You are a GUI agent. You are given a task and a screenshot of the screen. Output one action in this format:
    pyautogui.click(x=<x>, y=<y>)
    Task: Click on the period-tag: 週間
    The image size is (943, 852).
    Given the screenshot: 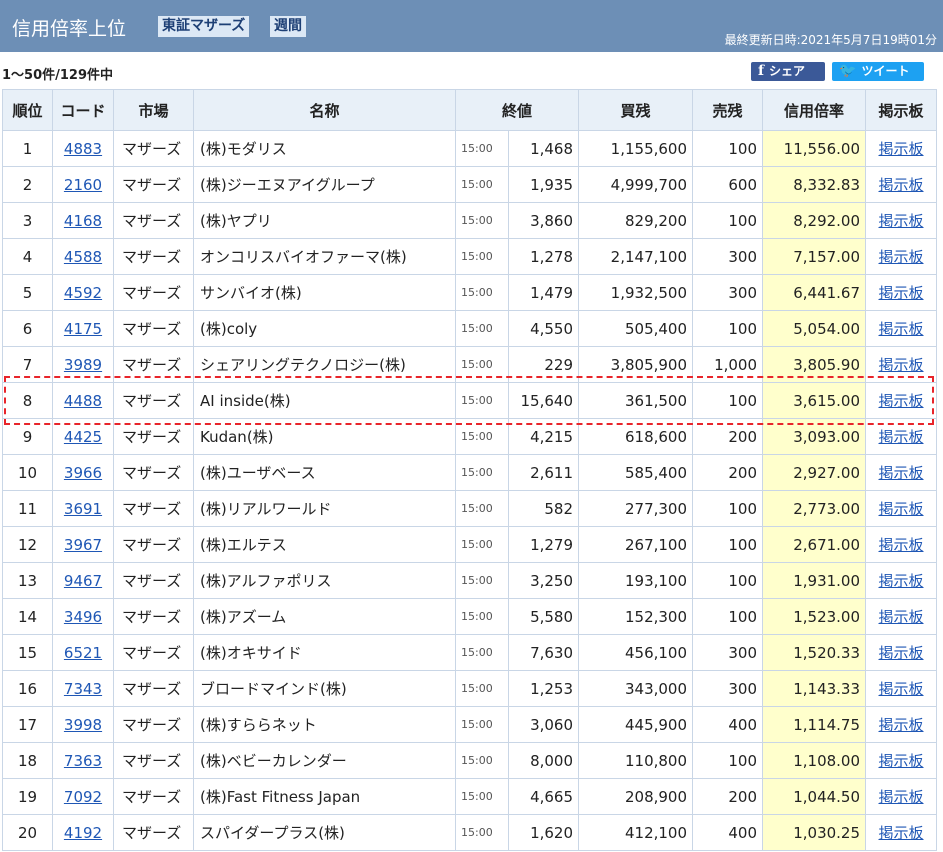 What is the action you would take?
    pyautogui.click(x=288, y=26)
    